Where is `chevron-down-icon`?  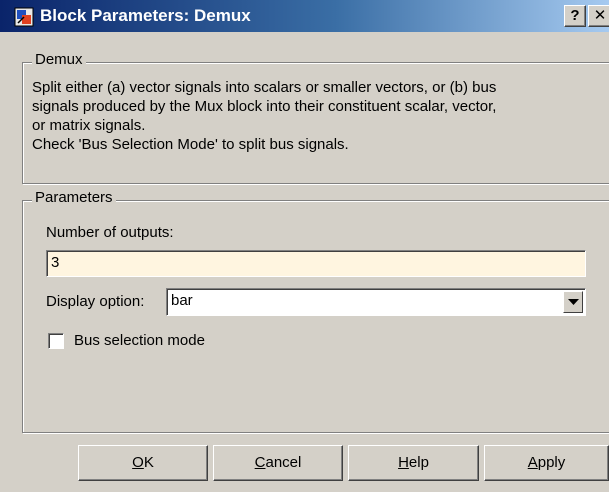 chevron-down-icon is located at coordinates (573, 302).